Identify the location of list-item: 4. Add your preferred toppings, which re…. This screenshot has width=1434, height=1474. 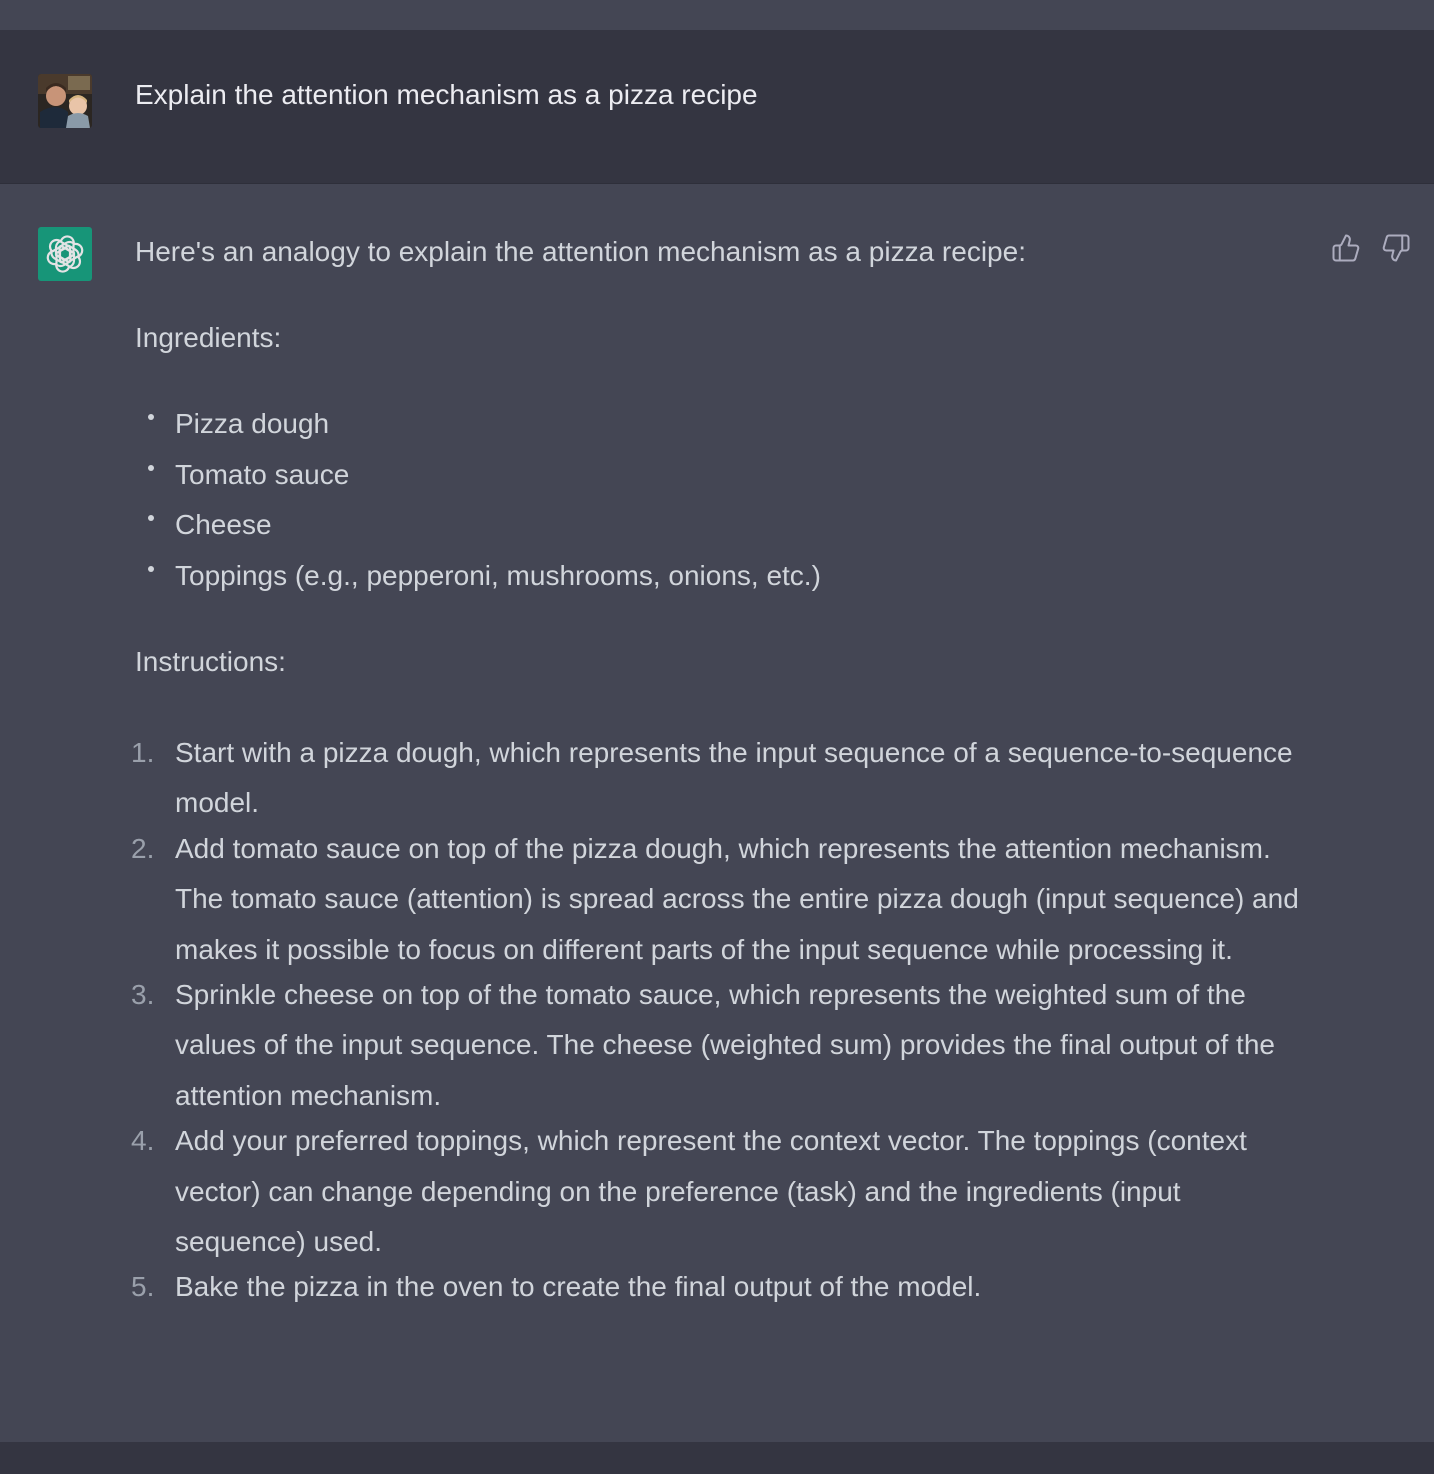
(723, 1191).